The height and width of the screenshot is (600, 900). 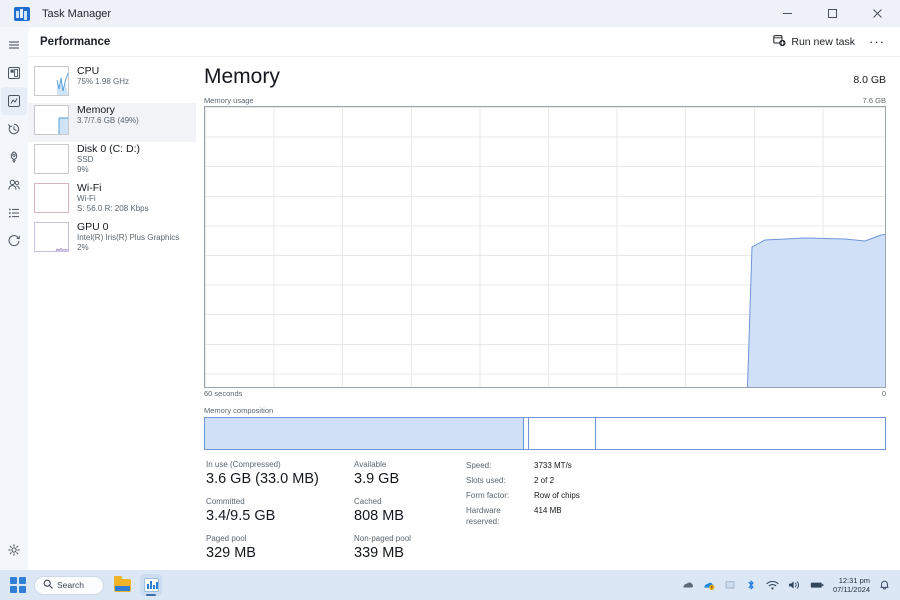 What do you see at coordinates (51, 198) in the screenshot?
I see `wifi-thumbnail` at bounding box center [51, 198].